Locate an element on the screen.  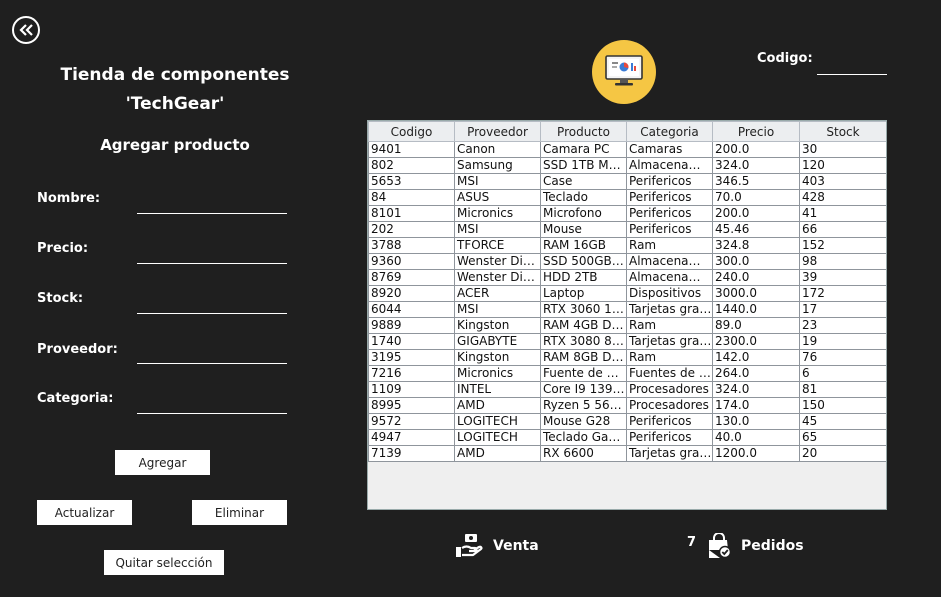
cell-stock: 19 is located at coordinates (842, 341).